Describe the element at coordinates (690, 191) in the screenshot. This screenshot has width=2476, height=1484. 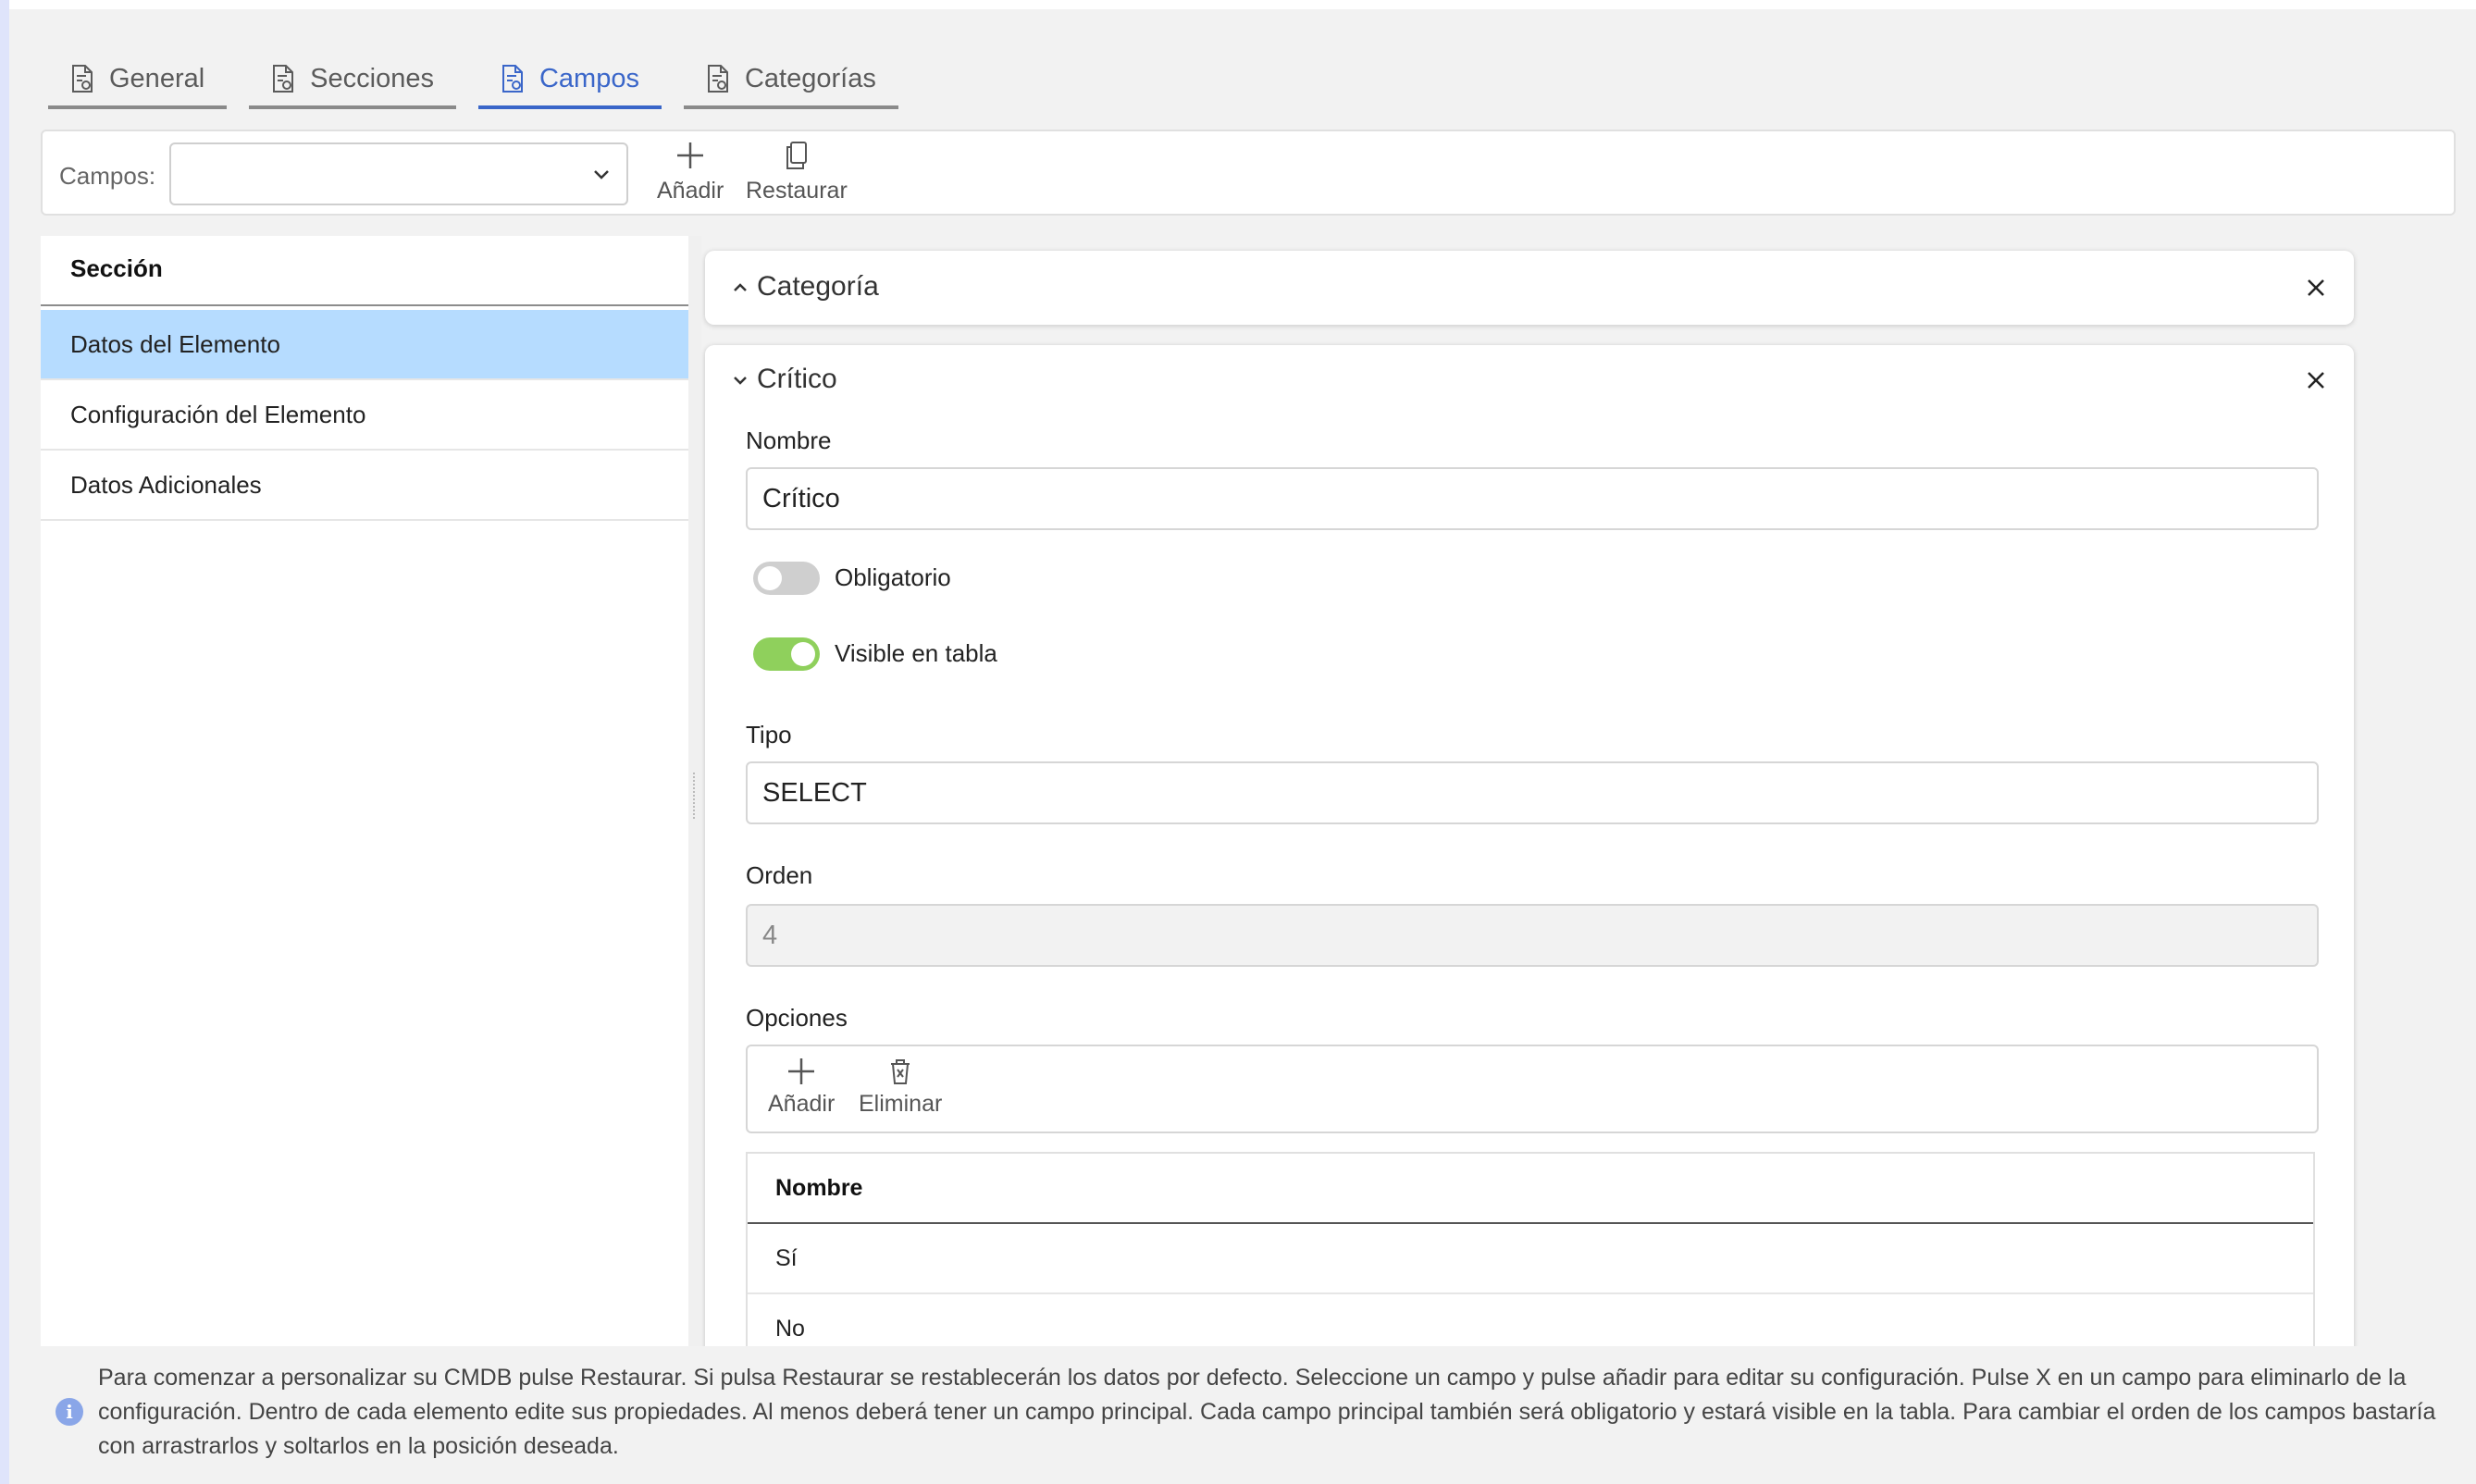
I see `add-label: Añadir` at that location.